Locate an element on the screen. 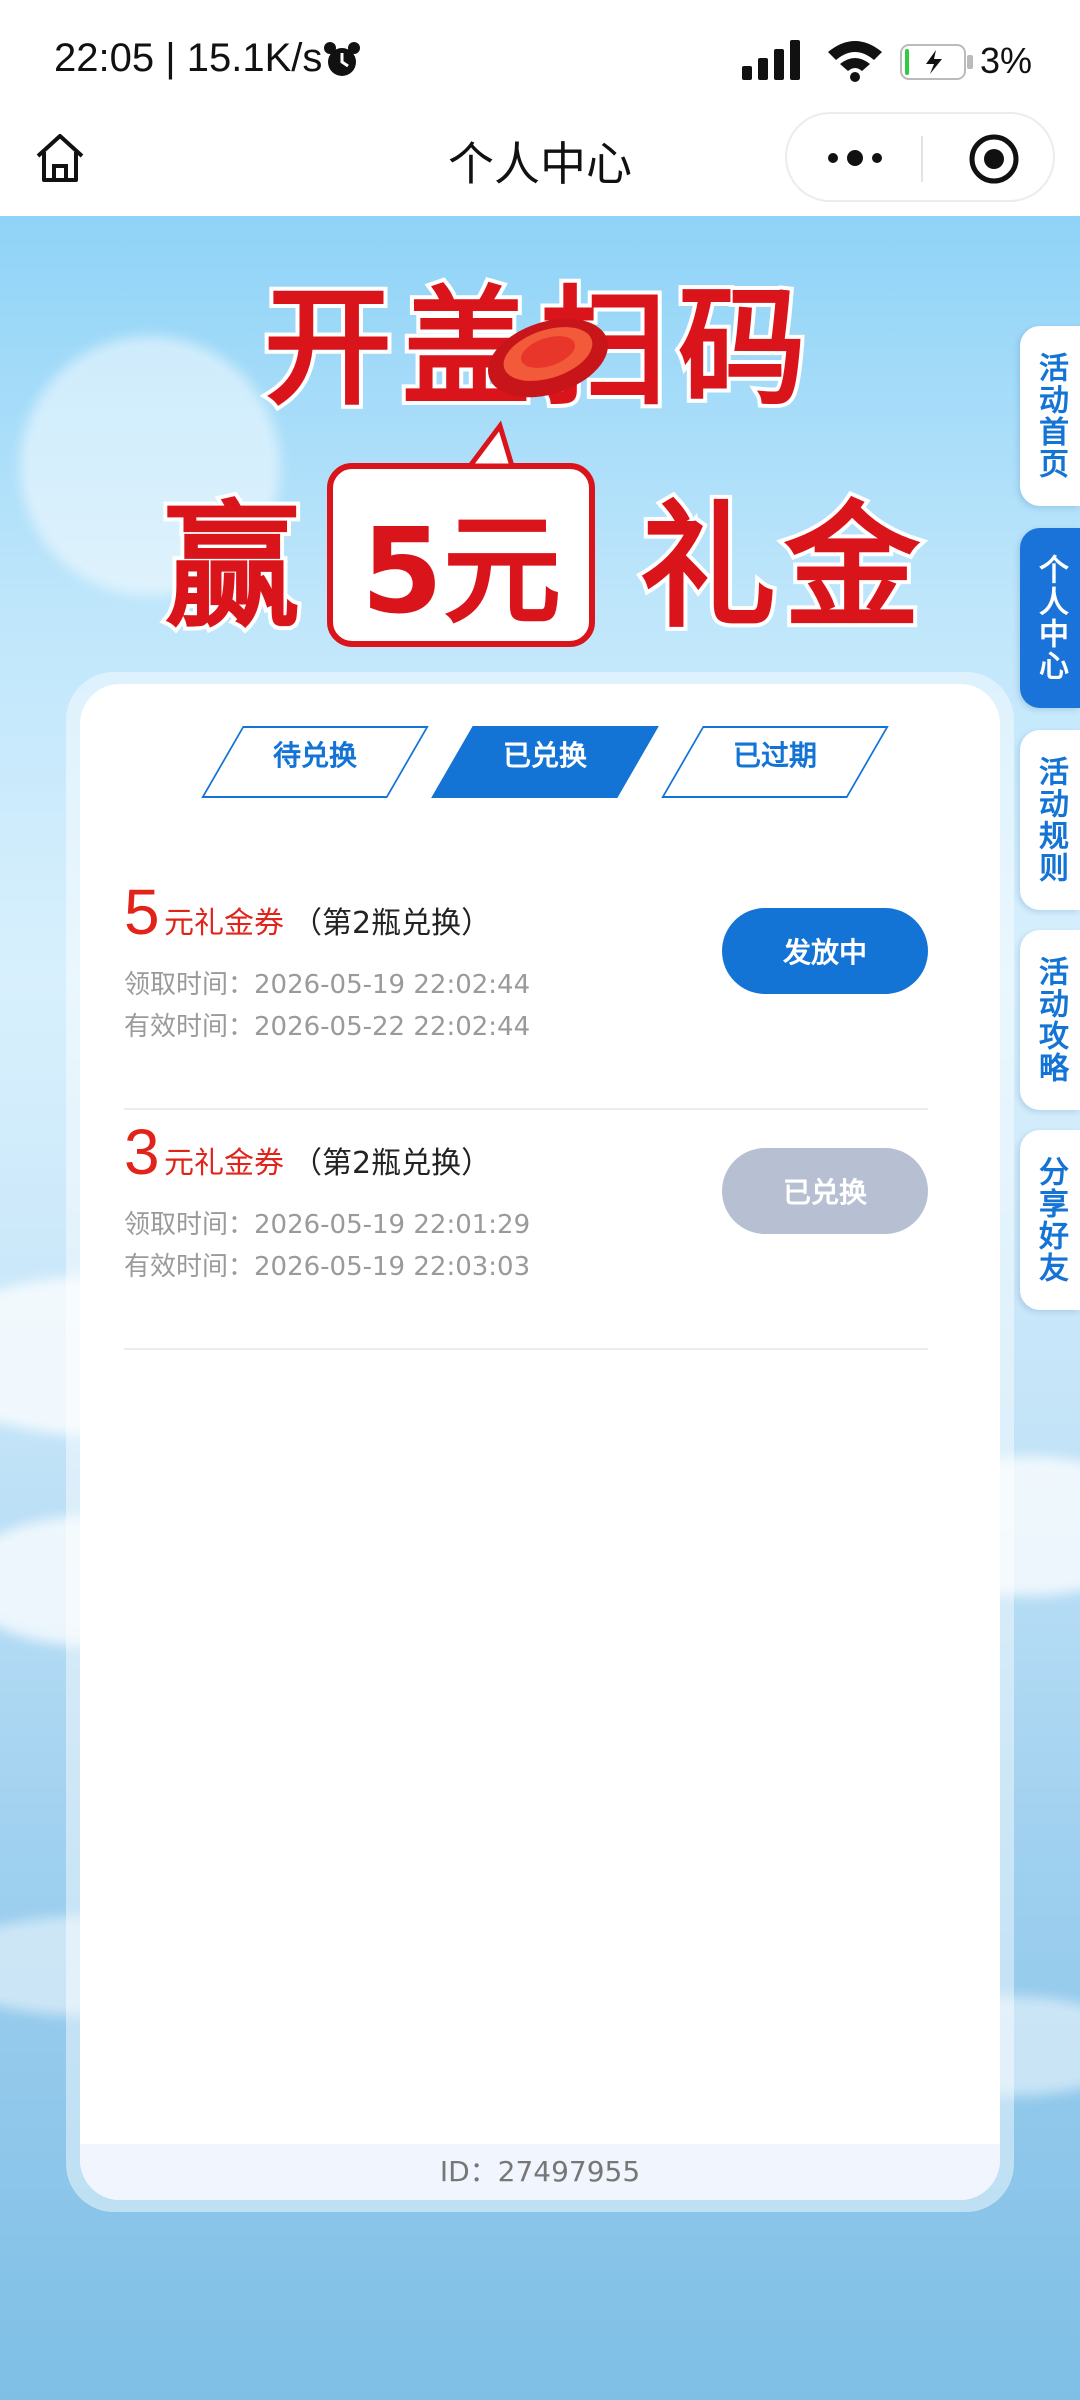 This screenshot has height=2400, width=1080. sidetab-share-friends: 分享好友 is located at coordinates (1050, 1220).